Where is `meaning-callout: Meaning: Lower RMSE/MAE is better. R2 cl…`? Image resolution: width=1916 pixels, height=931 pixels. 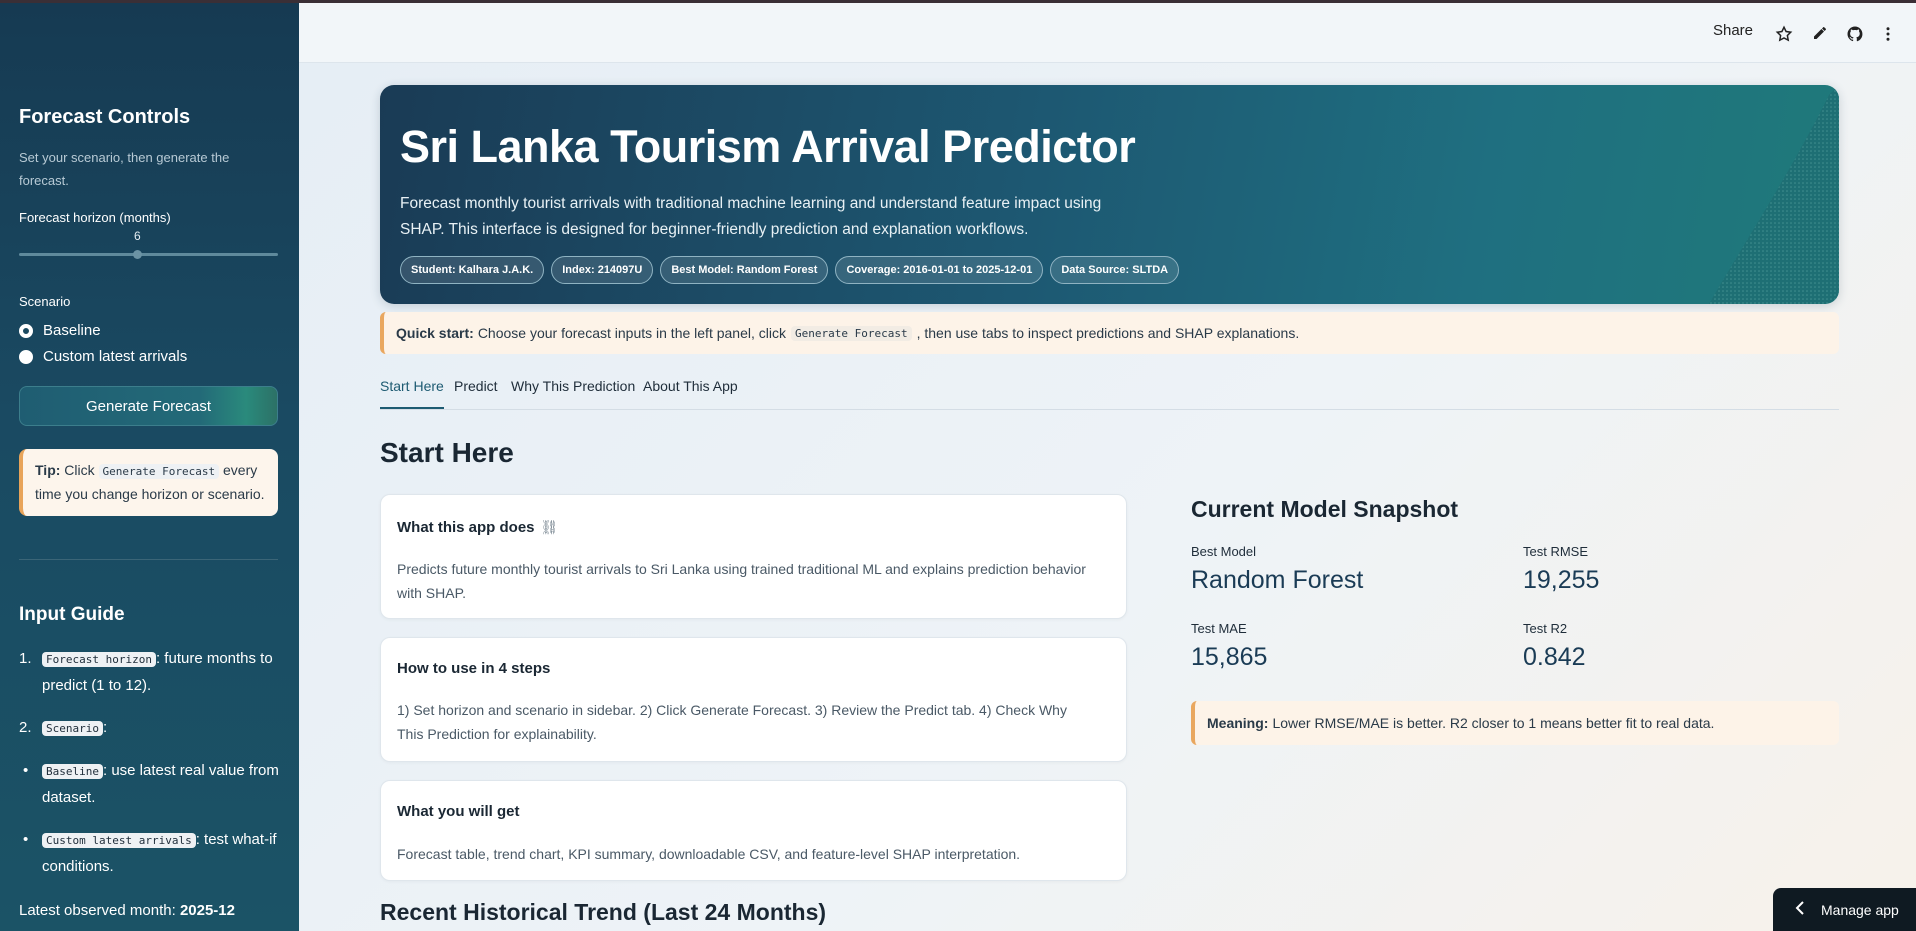 meaning-callout: Meaning: Lower RMSE/MAE is better. R2 cl… is located at coordinates (1515, 723).